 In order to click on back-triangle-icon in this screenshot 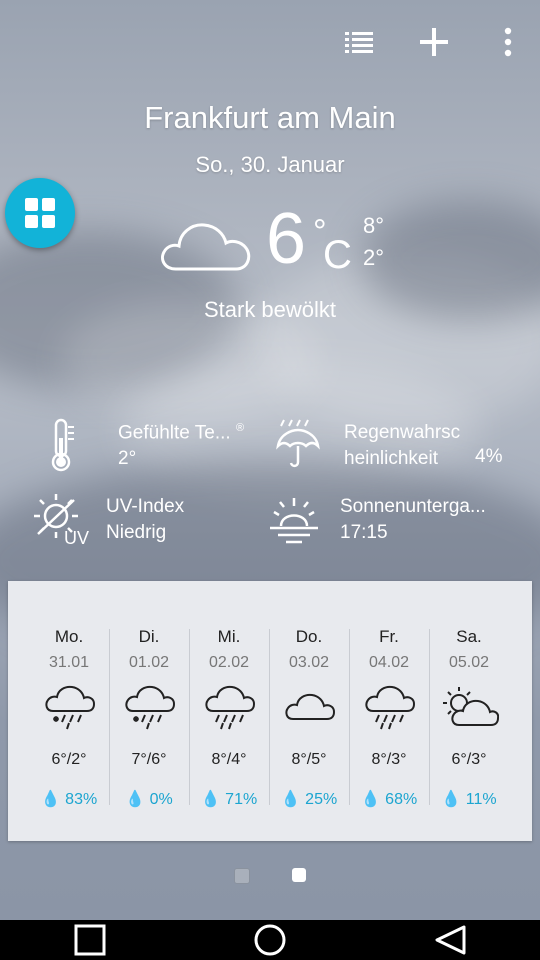, I will do `click(450, 940)`.